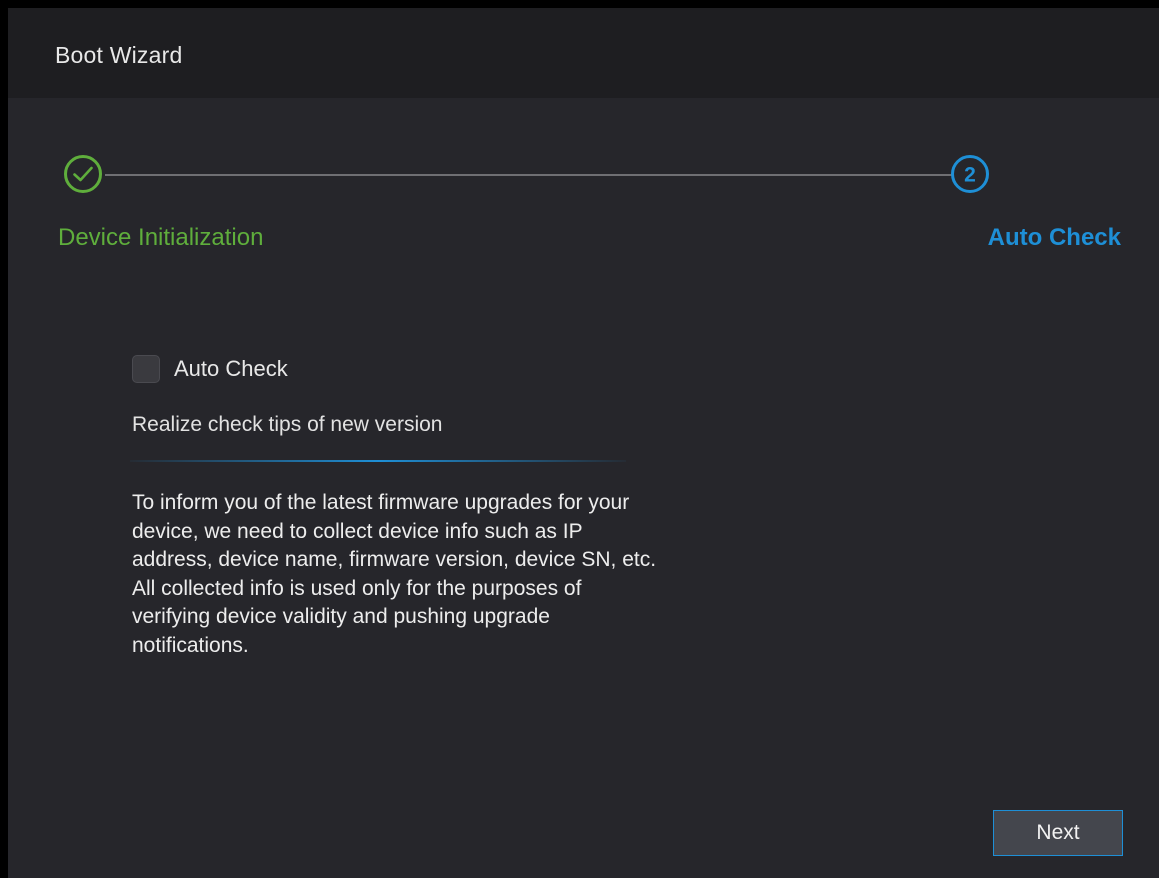  What do you see at coordinates (1058, 833) in the screenshot?
I see `next-button: Next` at bounding box center [1058, 833].